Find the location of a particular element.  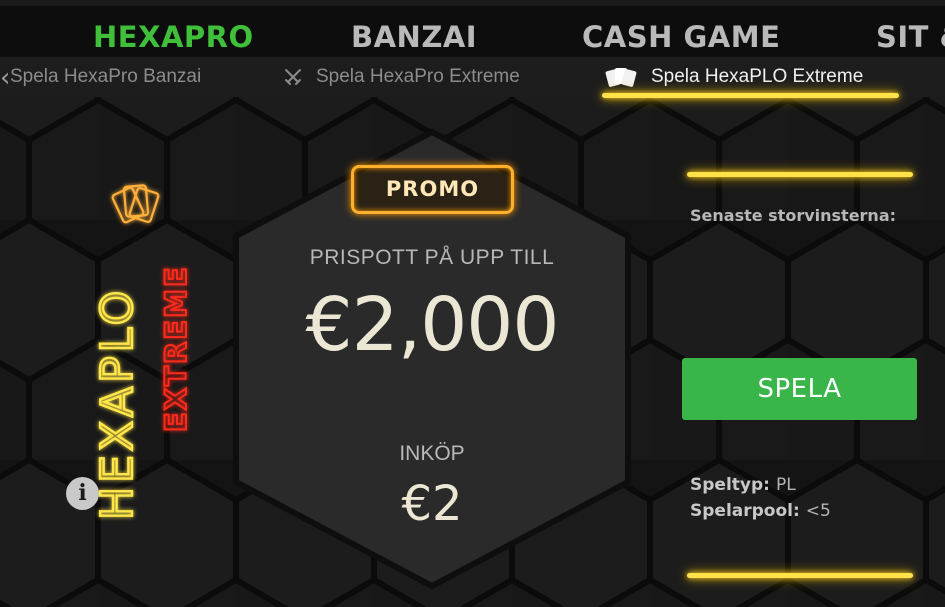

active-subtab-indicator is located at coordinates (750, 95).